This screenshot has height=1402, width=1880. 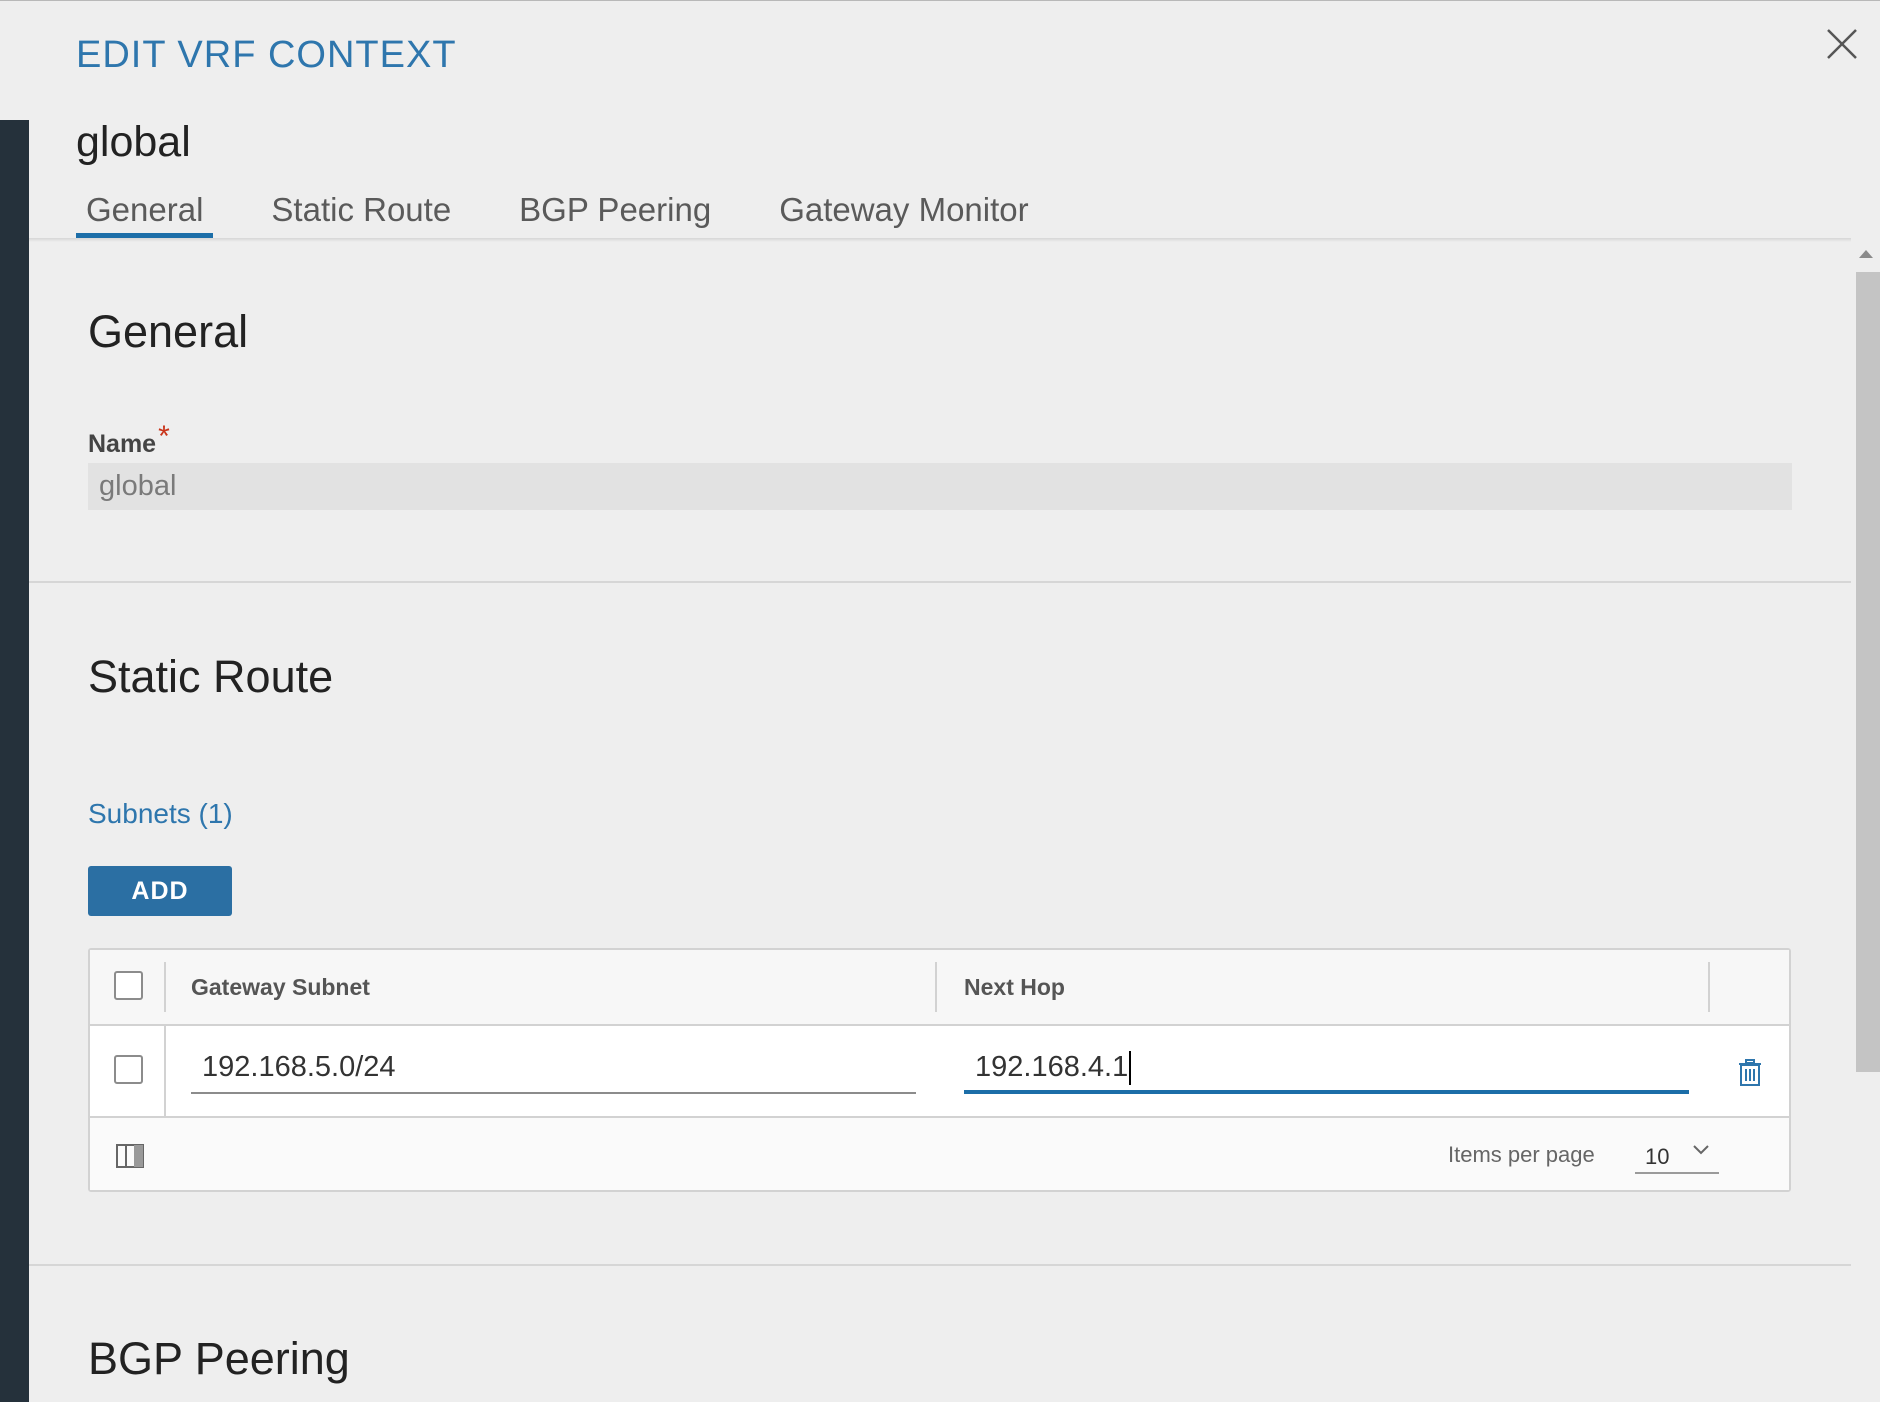 I want to click on columns-icon, so click(x=130, y=1156).